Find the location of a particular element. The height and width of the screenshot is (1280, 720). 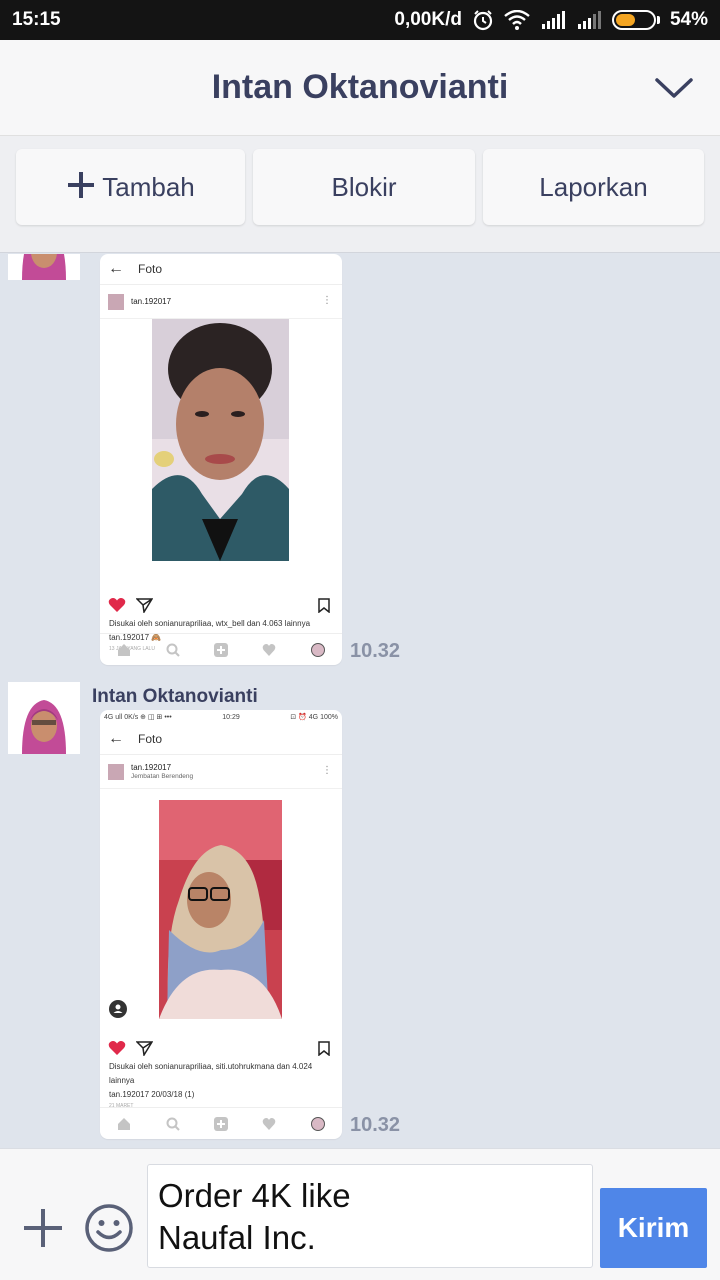

attach-plus-icon is located at coordinates (43, 1228).